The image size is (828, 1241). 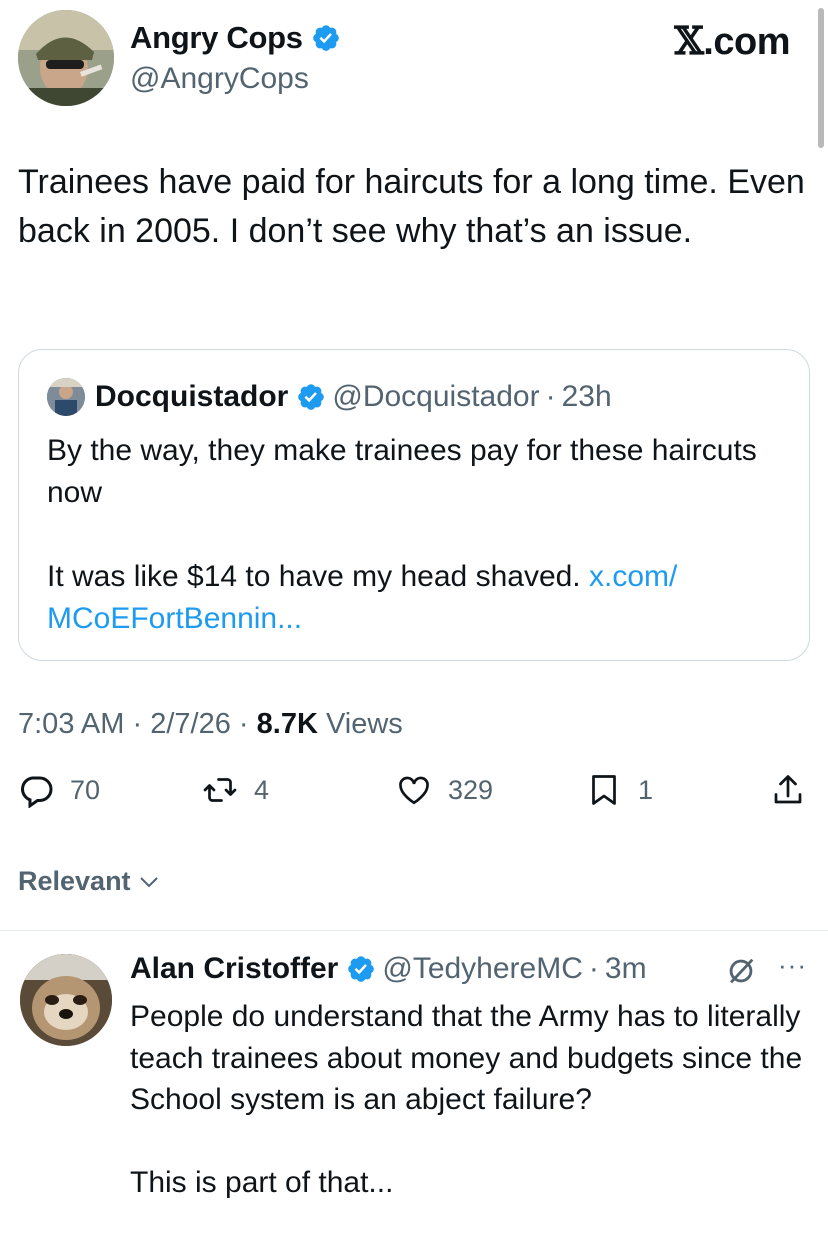 I want to click on scrollbar, so click(x=821, y=78).